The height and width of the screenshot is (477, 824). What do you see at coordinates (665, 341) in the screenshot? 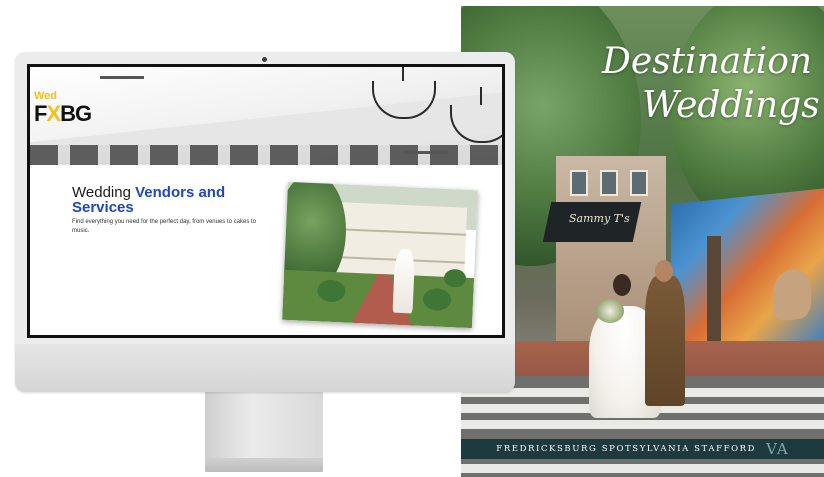
I see `groom-suit` at bounding box center [665, 341].